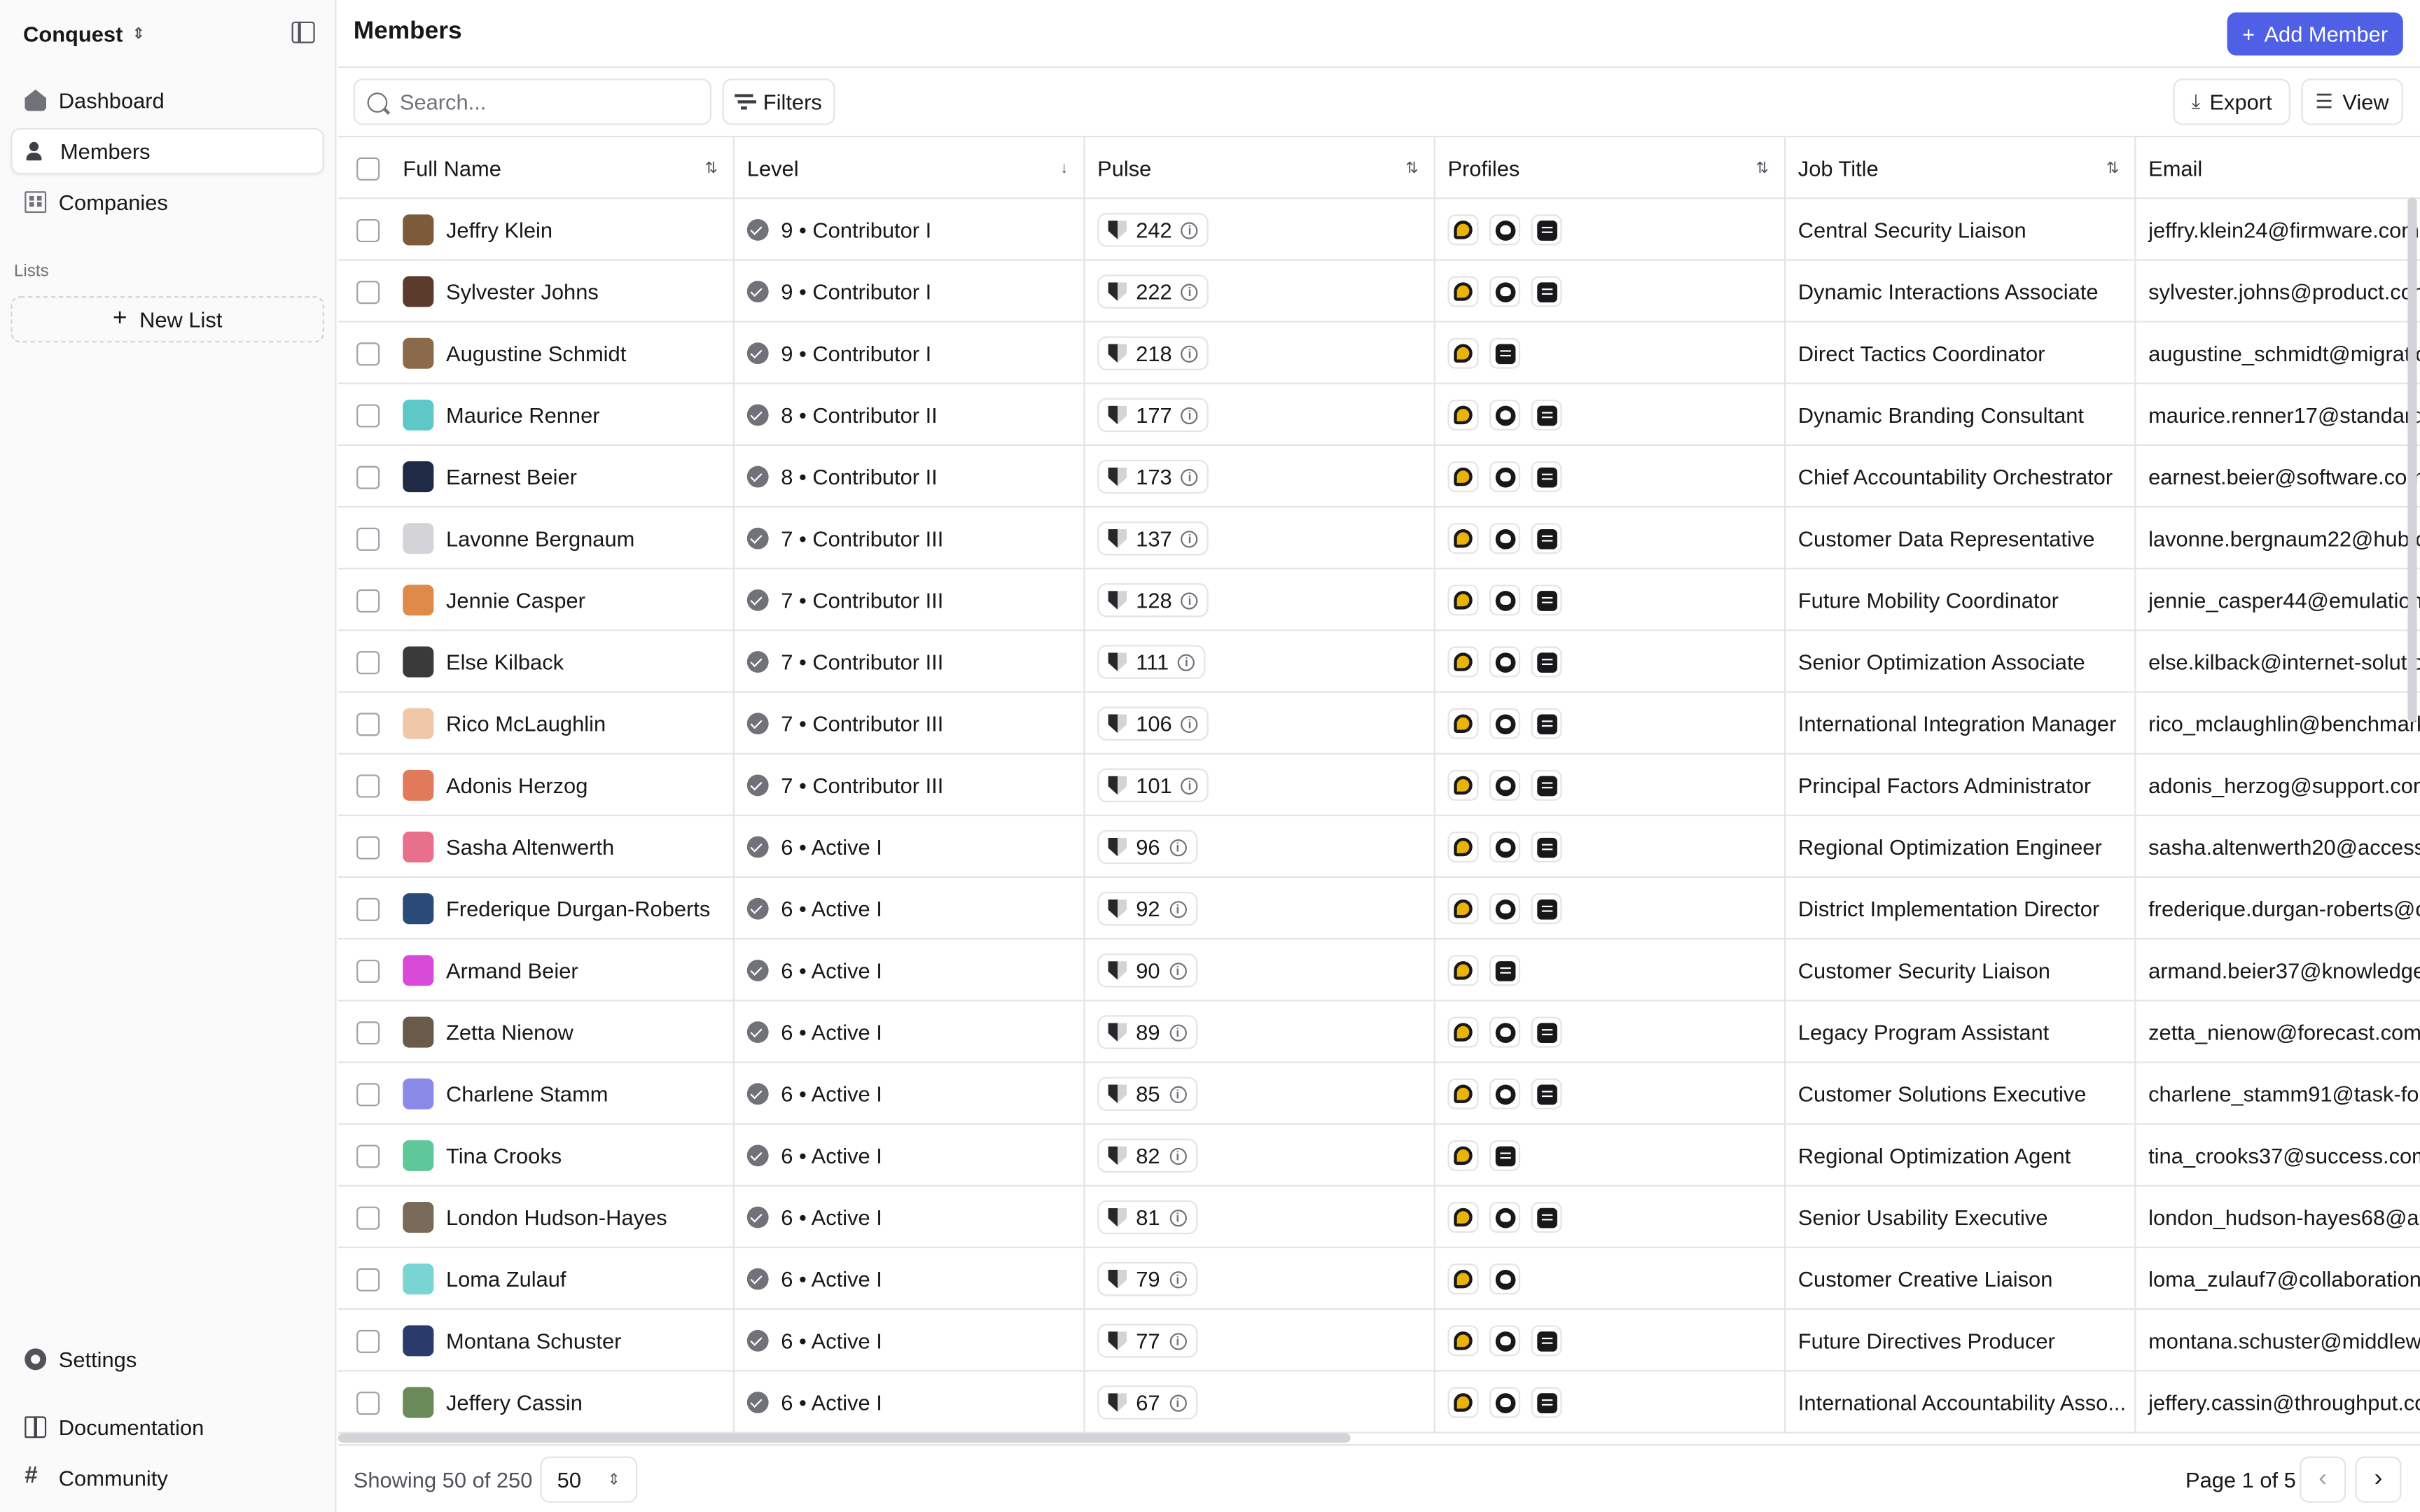 Image resolution: width=2420 pixels, height=1512 pixels. I want to click on horizontal-scrollbar, so click(844, 1438).